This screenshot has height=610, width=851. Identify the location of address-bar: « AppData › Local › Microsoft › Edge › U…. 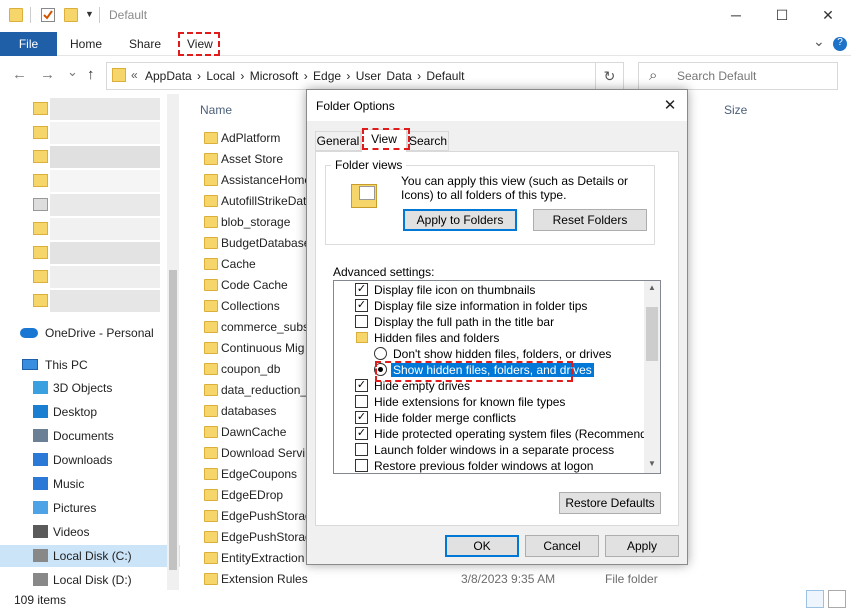
(351, 76).